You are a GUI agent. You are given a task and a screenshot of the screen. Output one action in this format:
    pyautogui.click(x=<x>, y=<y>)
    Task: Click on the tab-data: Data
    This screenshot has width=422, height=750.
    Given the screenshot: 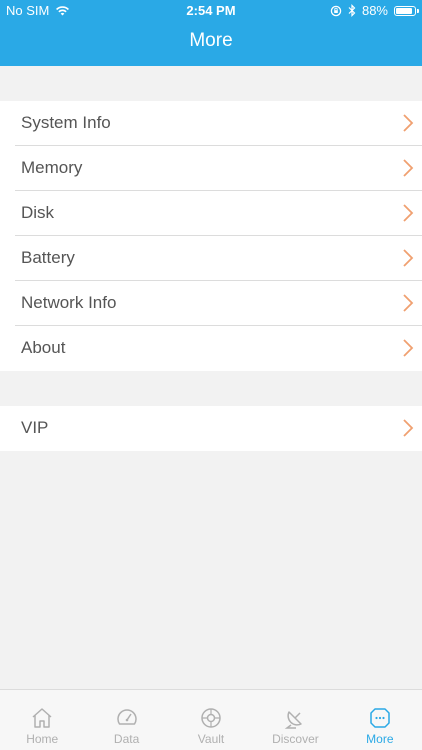 What is the action you would take?
    pyautogui.click(x=126, y=720)
    